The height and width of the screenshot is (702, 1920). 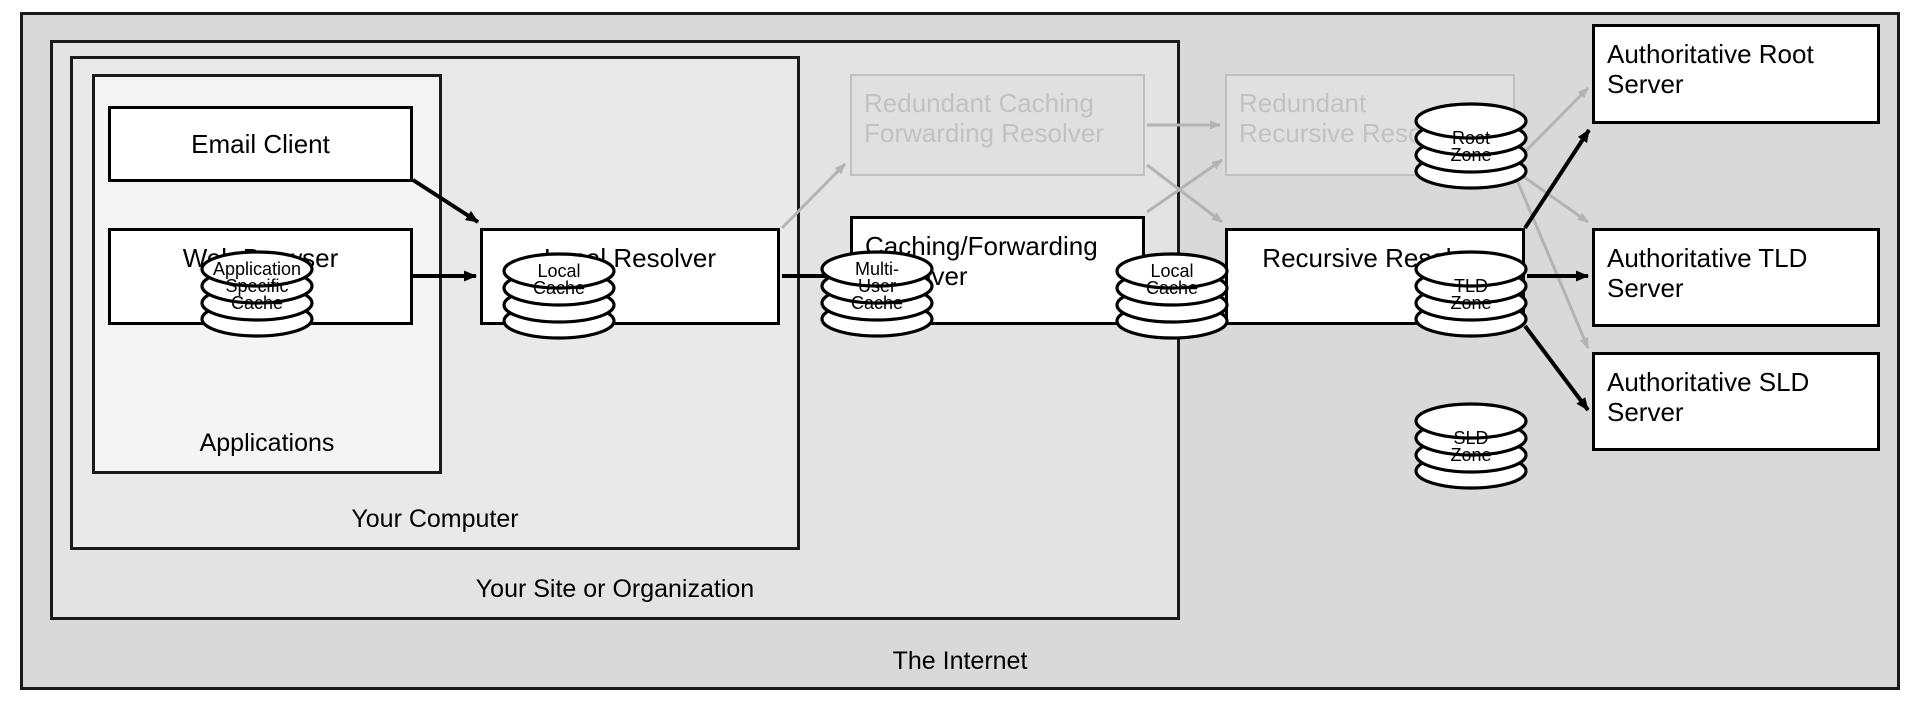 What do you see at coordinates (979, 103) in the screenshot?
I see `node-label-redundant-caching-line1: Redundant Caching` at bounding box center [979, 103].